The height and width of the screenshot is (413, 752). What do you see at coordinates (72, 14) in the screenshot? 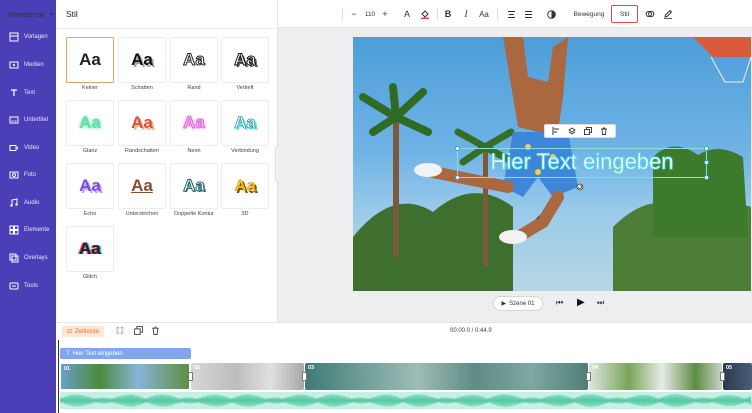
I see `panel-title: Stil` at bounding box center [72, 14].